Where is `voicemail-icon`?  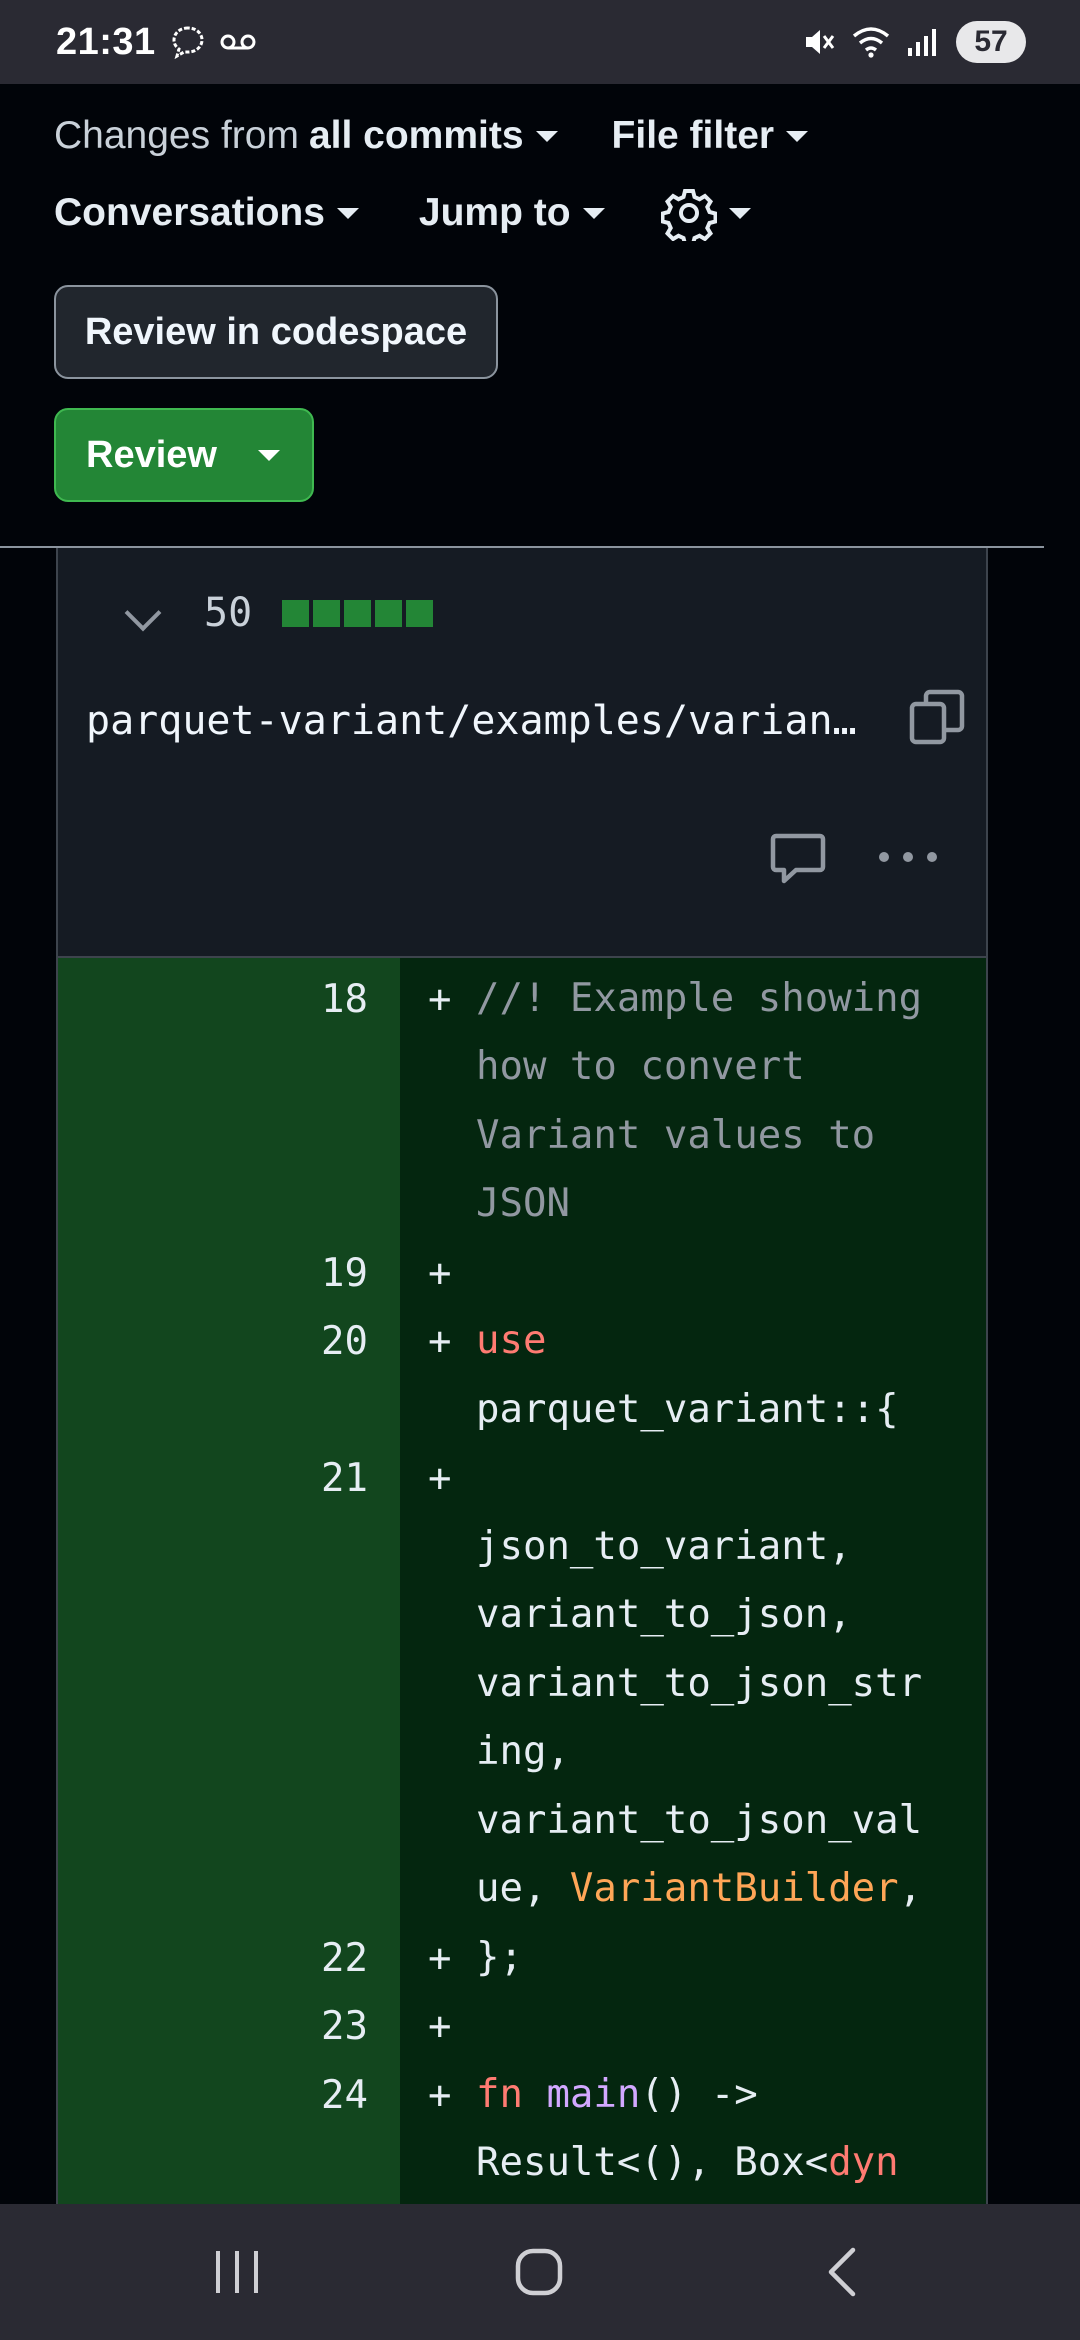
voicemail-icon is located at coordinates (238, 42).